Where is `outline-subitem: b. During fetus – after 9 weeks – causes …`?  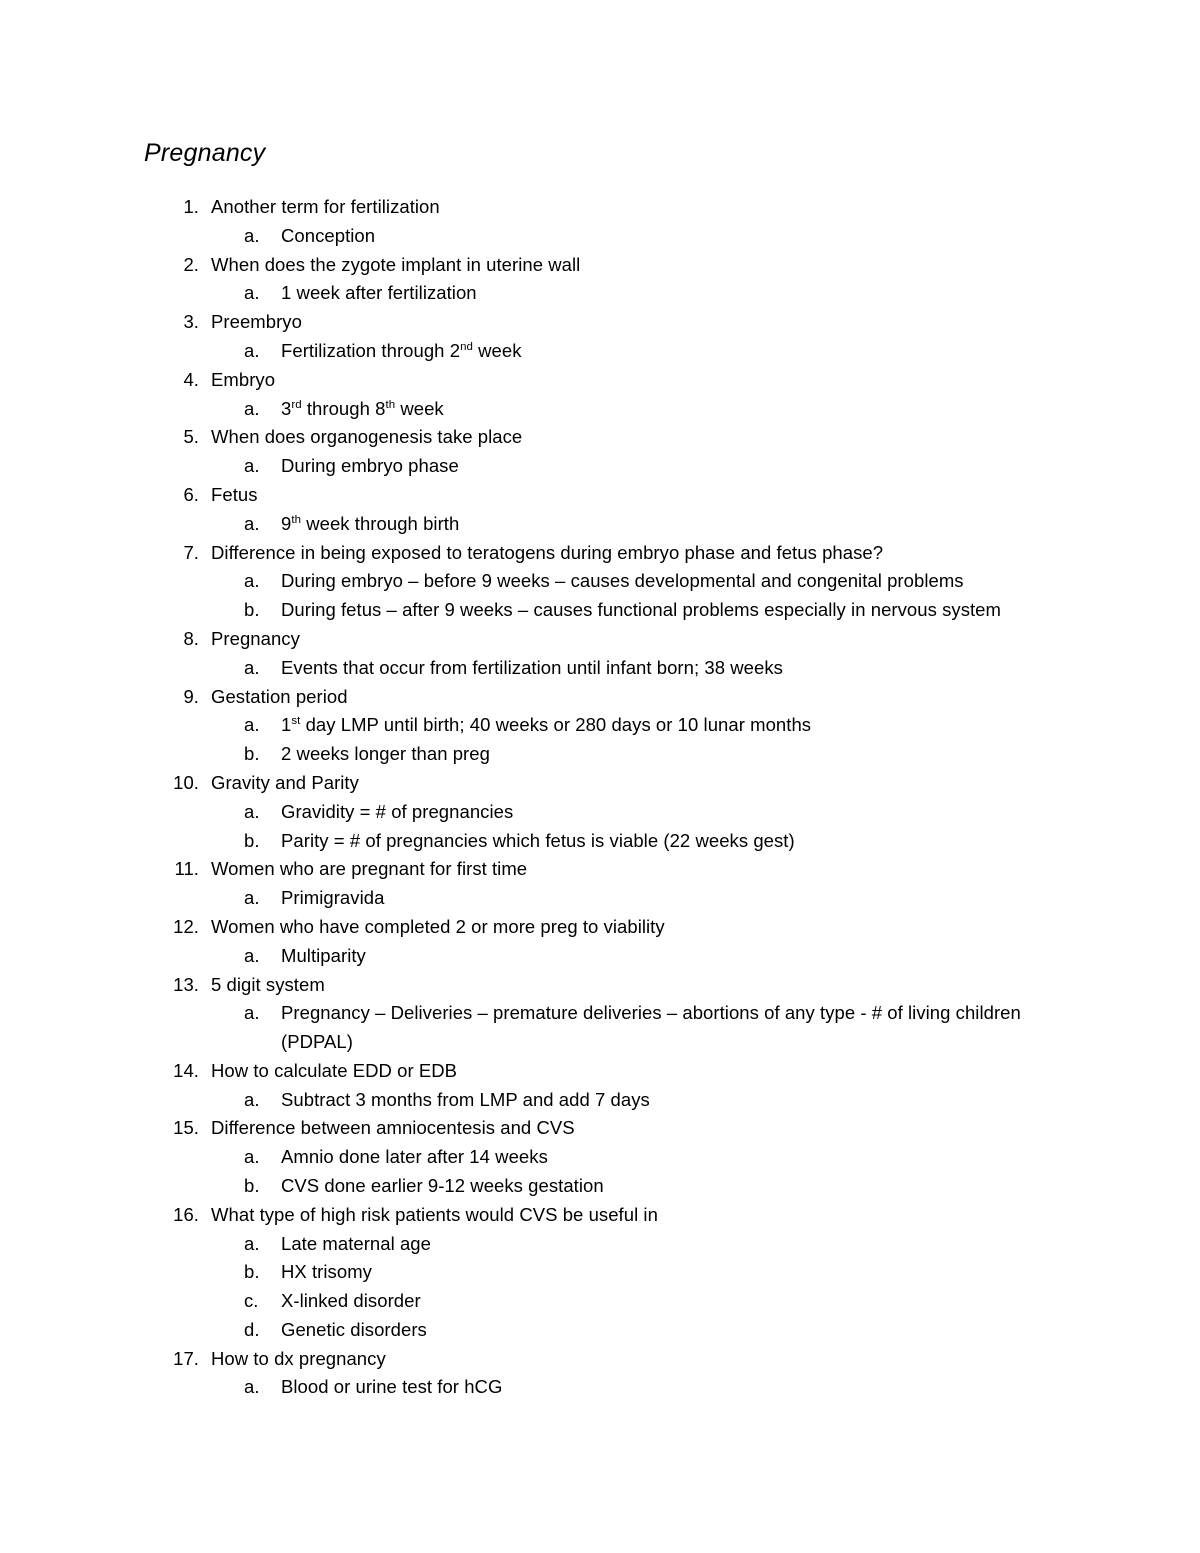 outline-subitem: b. During fetus – after 9 weeks – causes … is located at coordinates (600, 610).